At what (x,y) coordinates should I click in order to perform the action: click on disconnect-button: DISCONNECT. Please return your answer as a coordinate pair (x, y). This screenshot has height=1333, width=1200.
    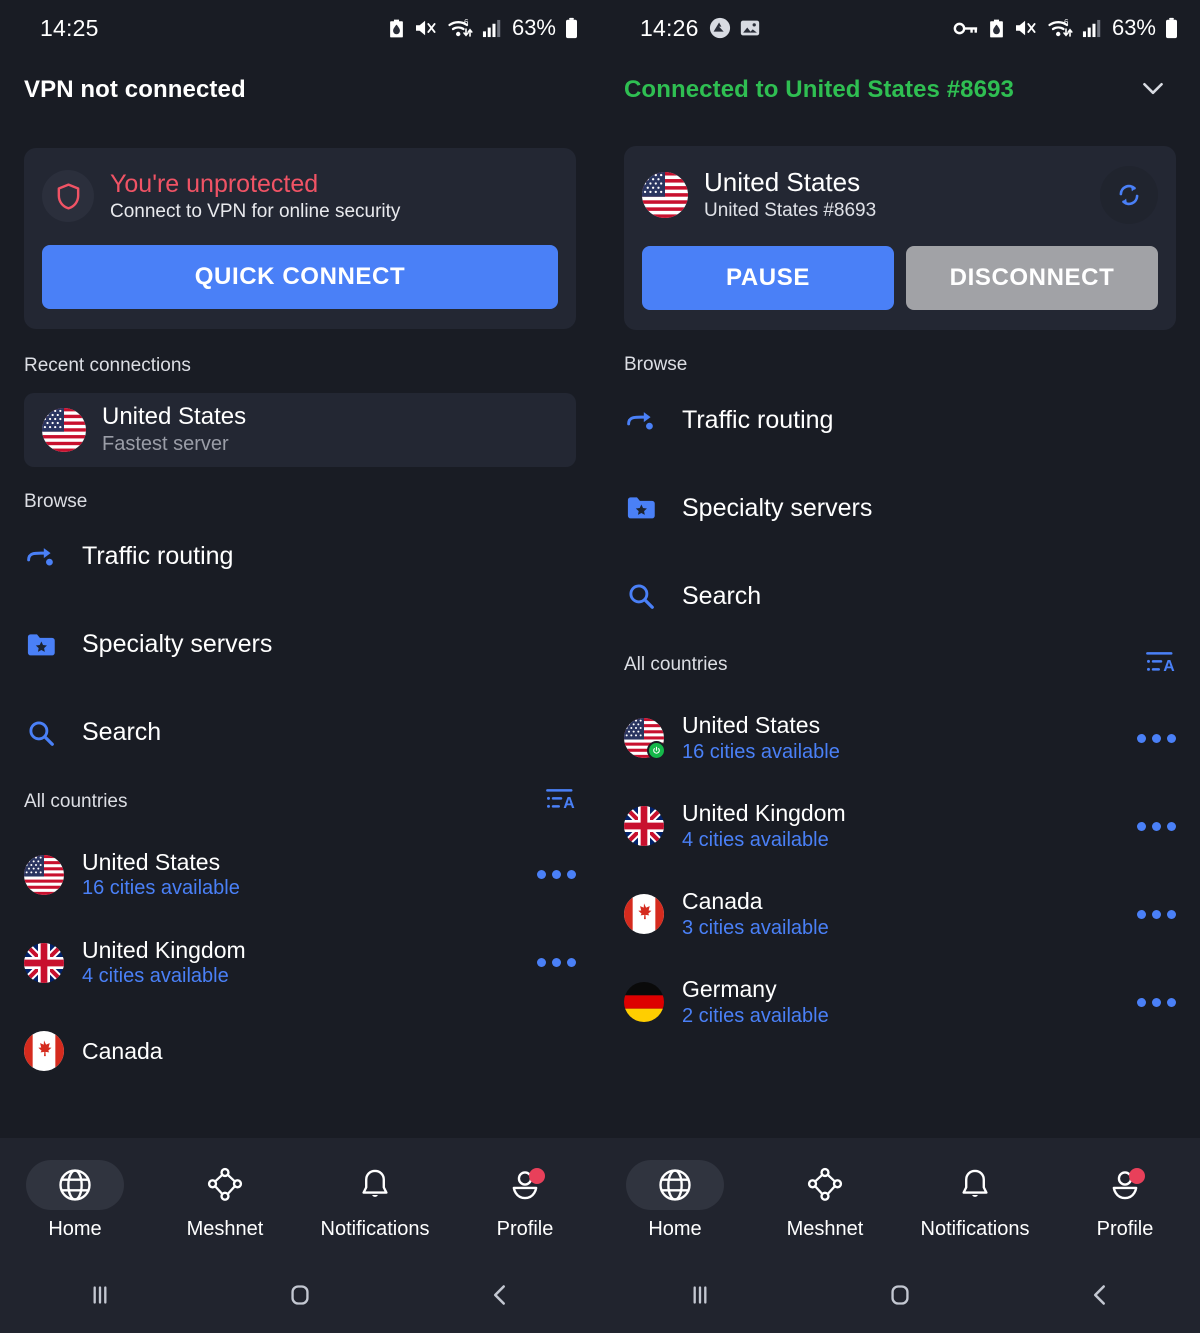
    Looking at the image, I should click on (1032, 278).